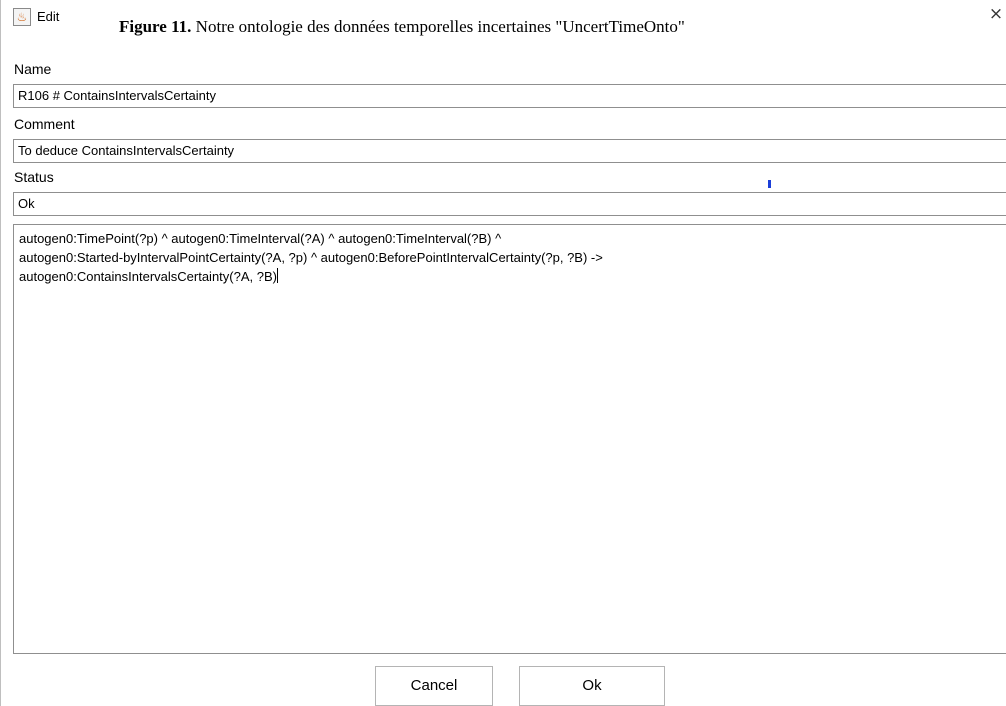 This screenshot has width=1006, height=706. I want to click on status-label: Status, so click(34, 177).